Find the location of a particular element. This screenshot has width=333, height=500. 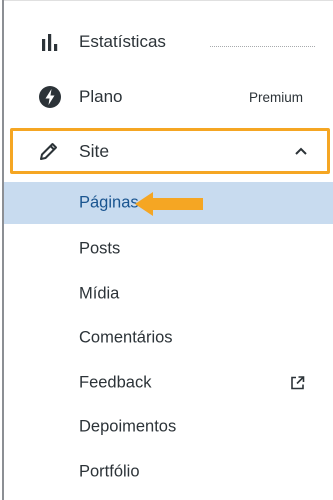

submenu-item-media: Mídia is located at coordinates (168, 294).